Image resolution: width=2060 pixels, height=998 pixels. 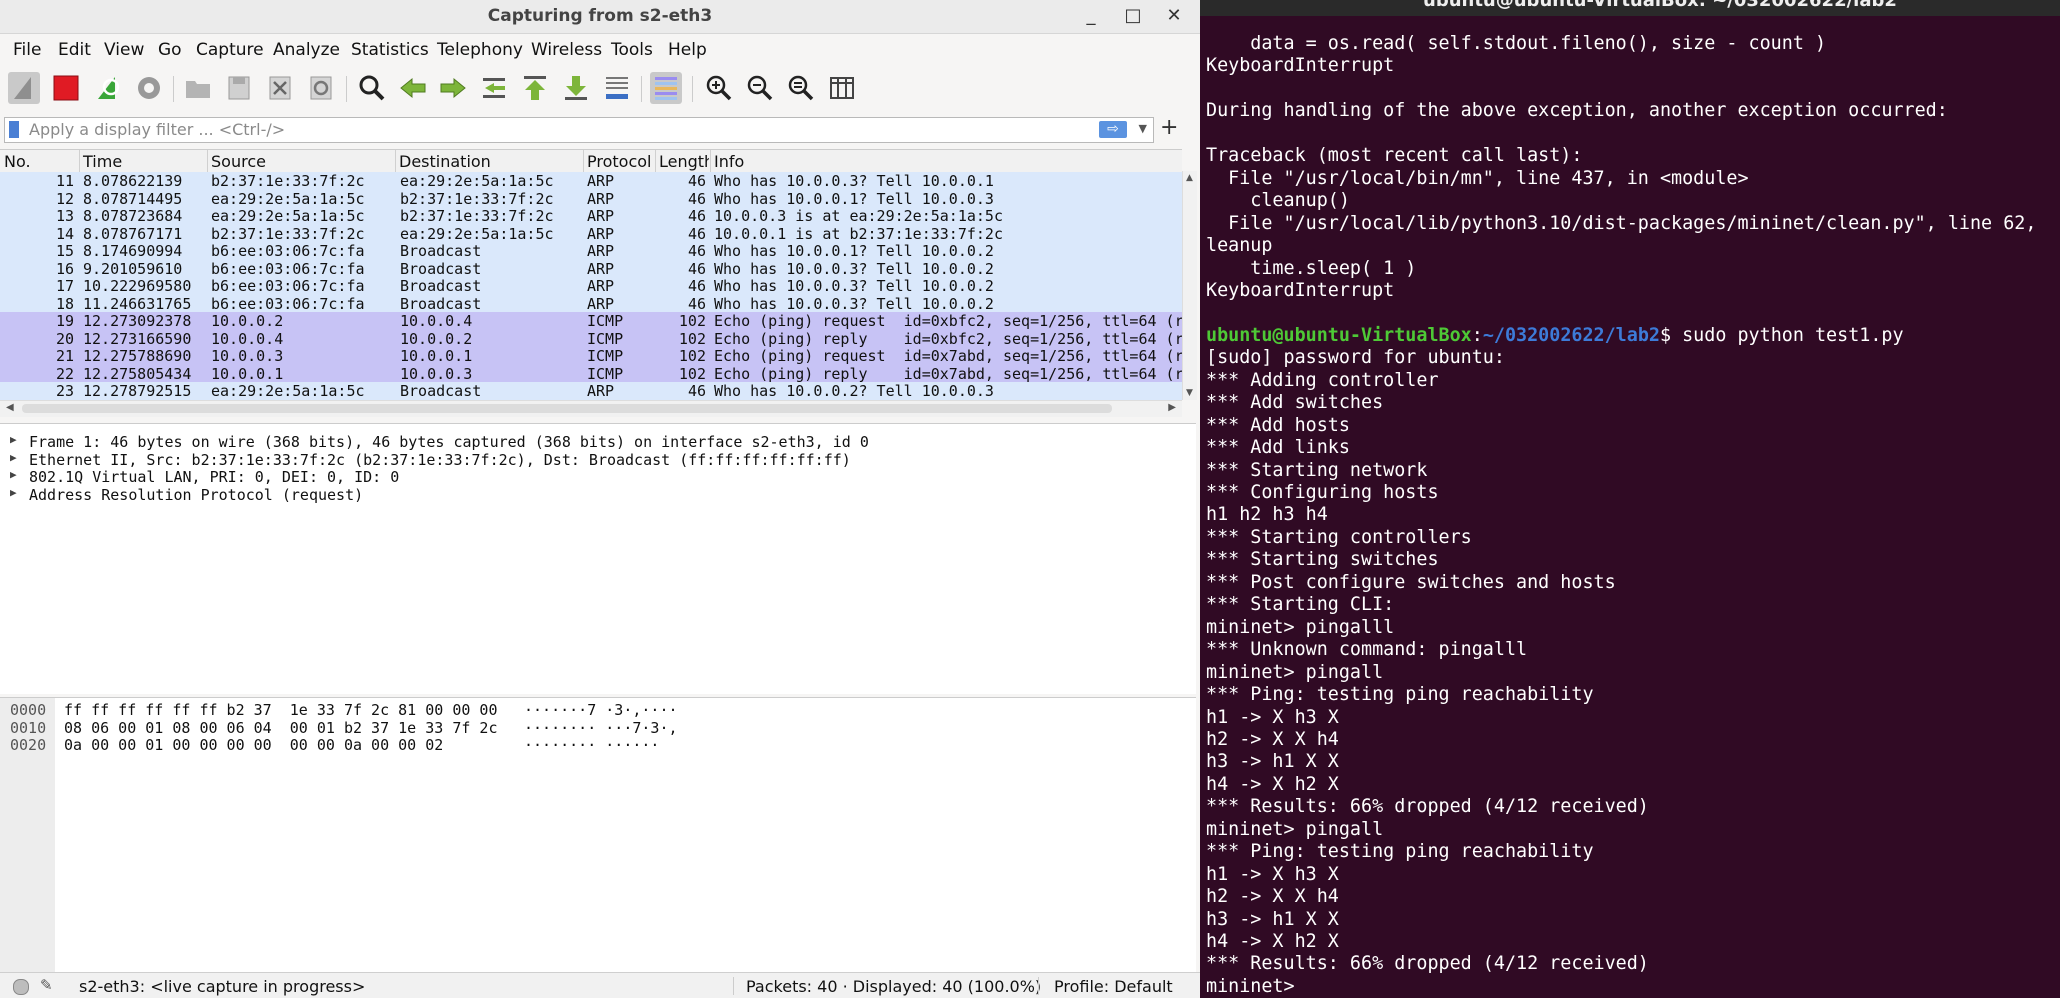 What do you see at coordinates (133, 198) in the screenshot?
I see `cell-time: 8.078714495` at bounding box center [133, 198].